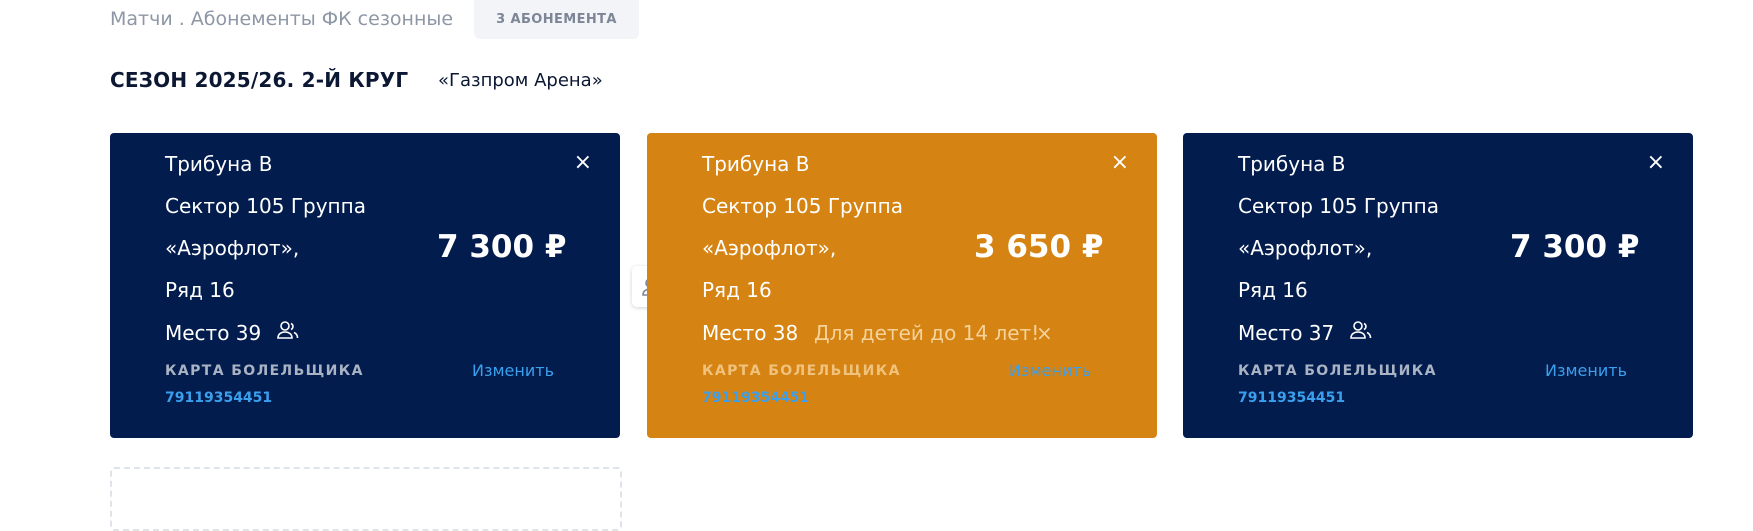 This screenshot has width=1753, height=531. What do you see at coordinates (213, 333) in the screenshot?
I see `seat-number: Место 39` at bounding box center [213, 333].